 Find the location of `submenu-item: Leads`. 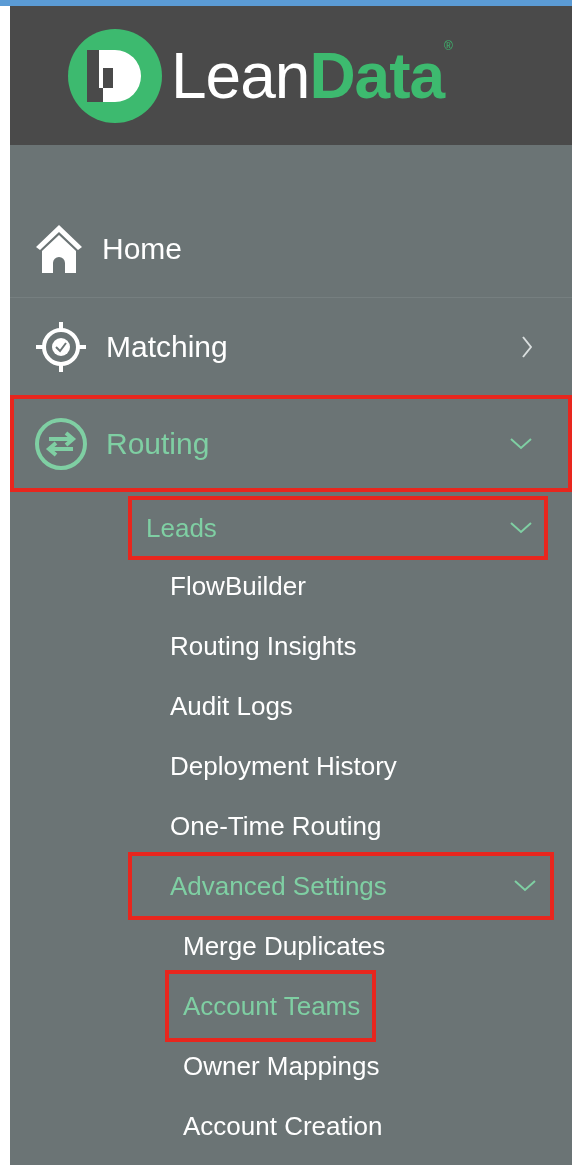

submenu-item: Leads is located at coordinates (338, 528).